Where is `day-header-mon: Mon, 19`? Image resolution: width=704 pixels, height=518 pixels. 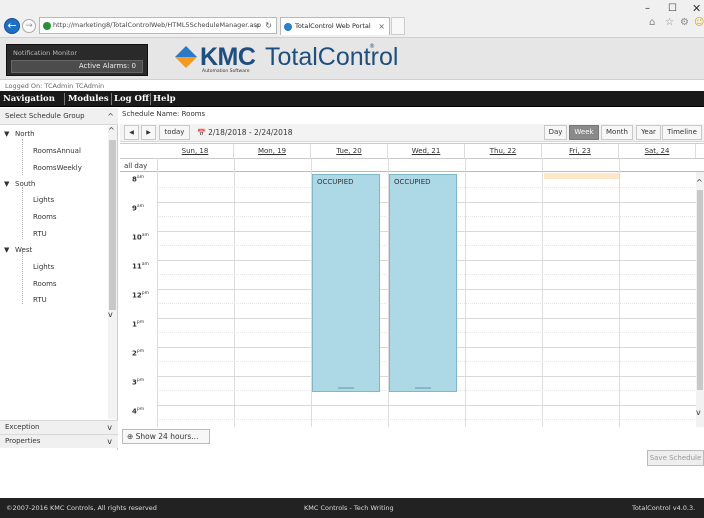 day-header-mon: Mon, 19 is located at coordinates (272, 151).